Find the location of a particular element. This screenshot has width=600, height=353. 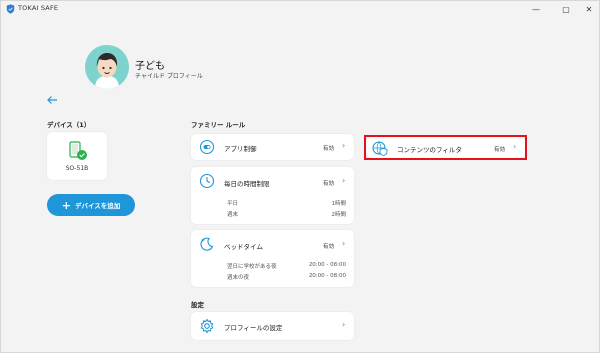

child-avatar-icon is located at coordinates (107, 67).